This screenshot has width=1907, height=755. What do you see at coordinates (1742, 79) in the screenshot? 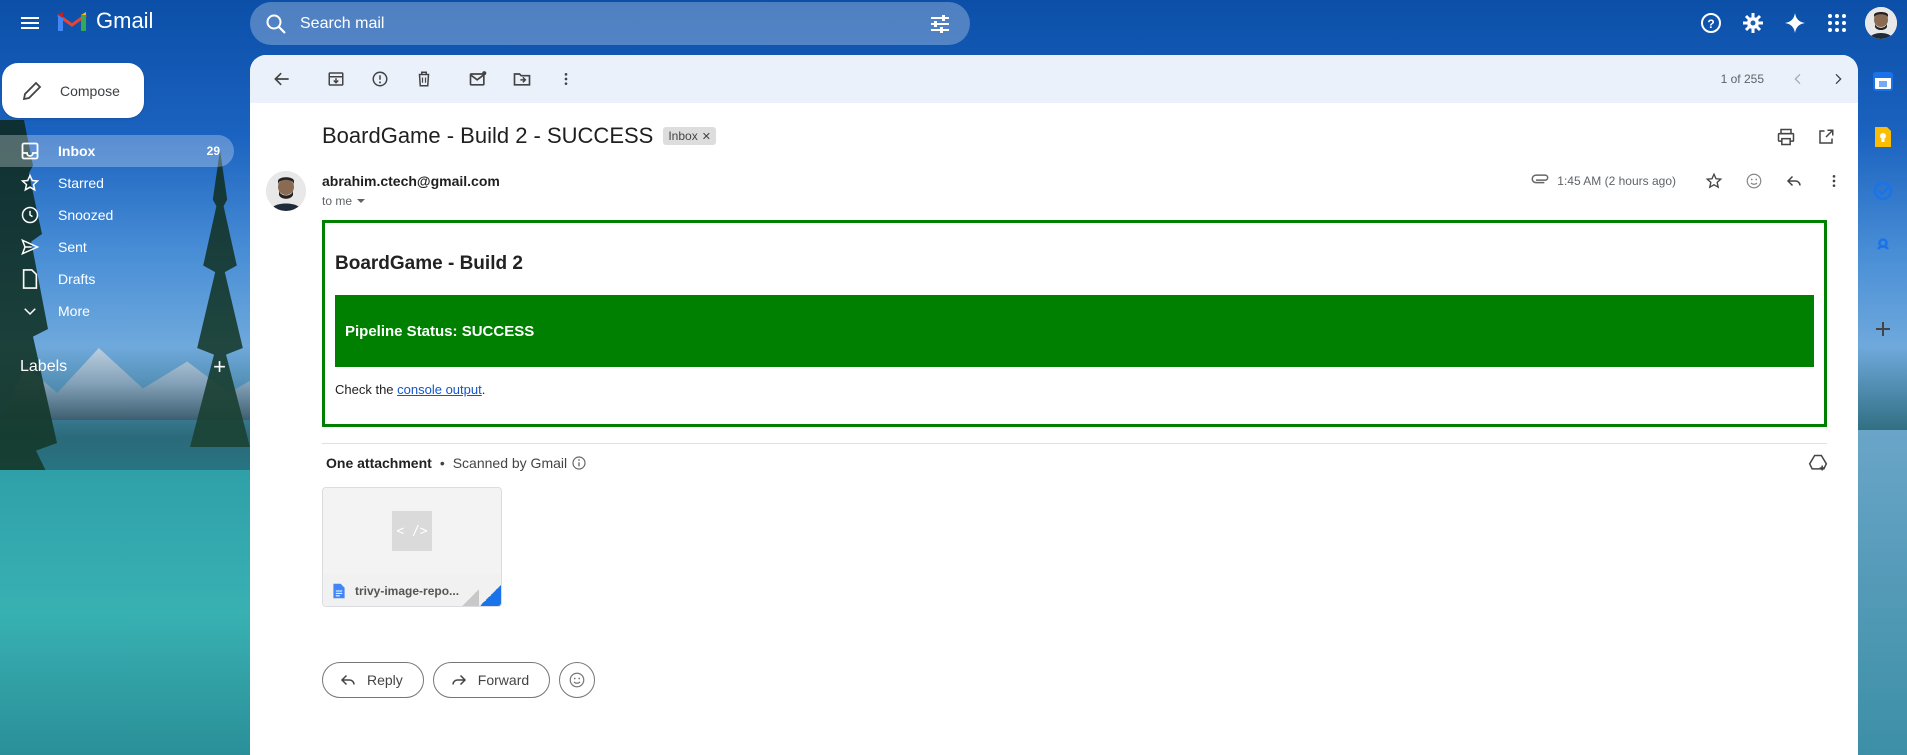
I see `pager-count: 1 of 255` at bounding box center [1742, 79].